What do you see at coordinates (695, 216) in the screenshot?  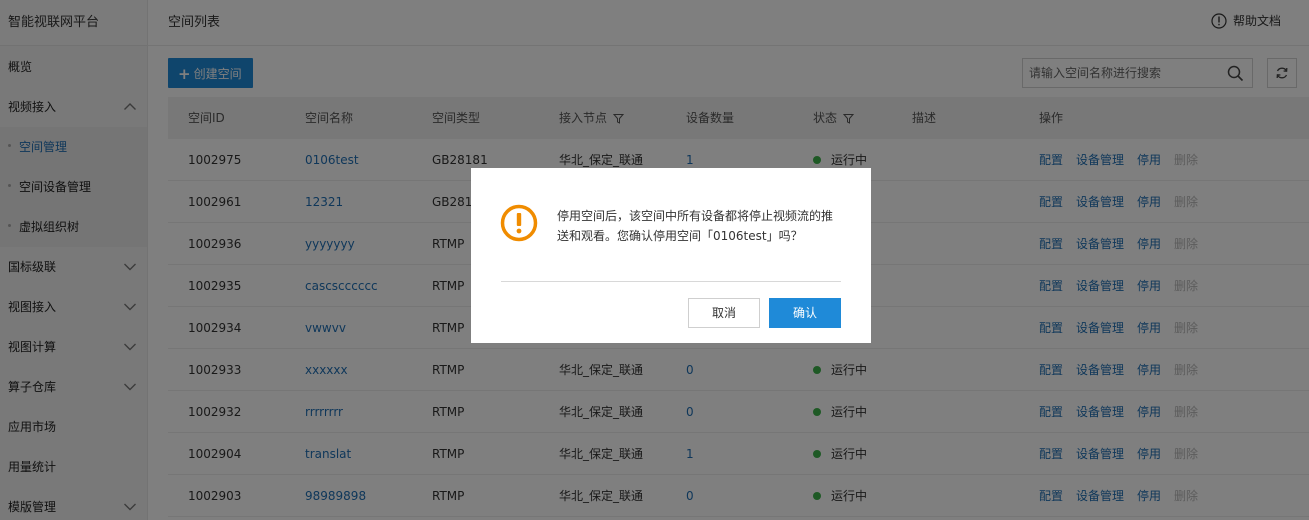 I see `dialog-message-line1: 停用空间后，该空间中所有设备都将停止视频流的推` at bounding box center [695, 216].